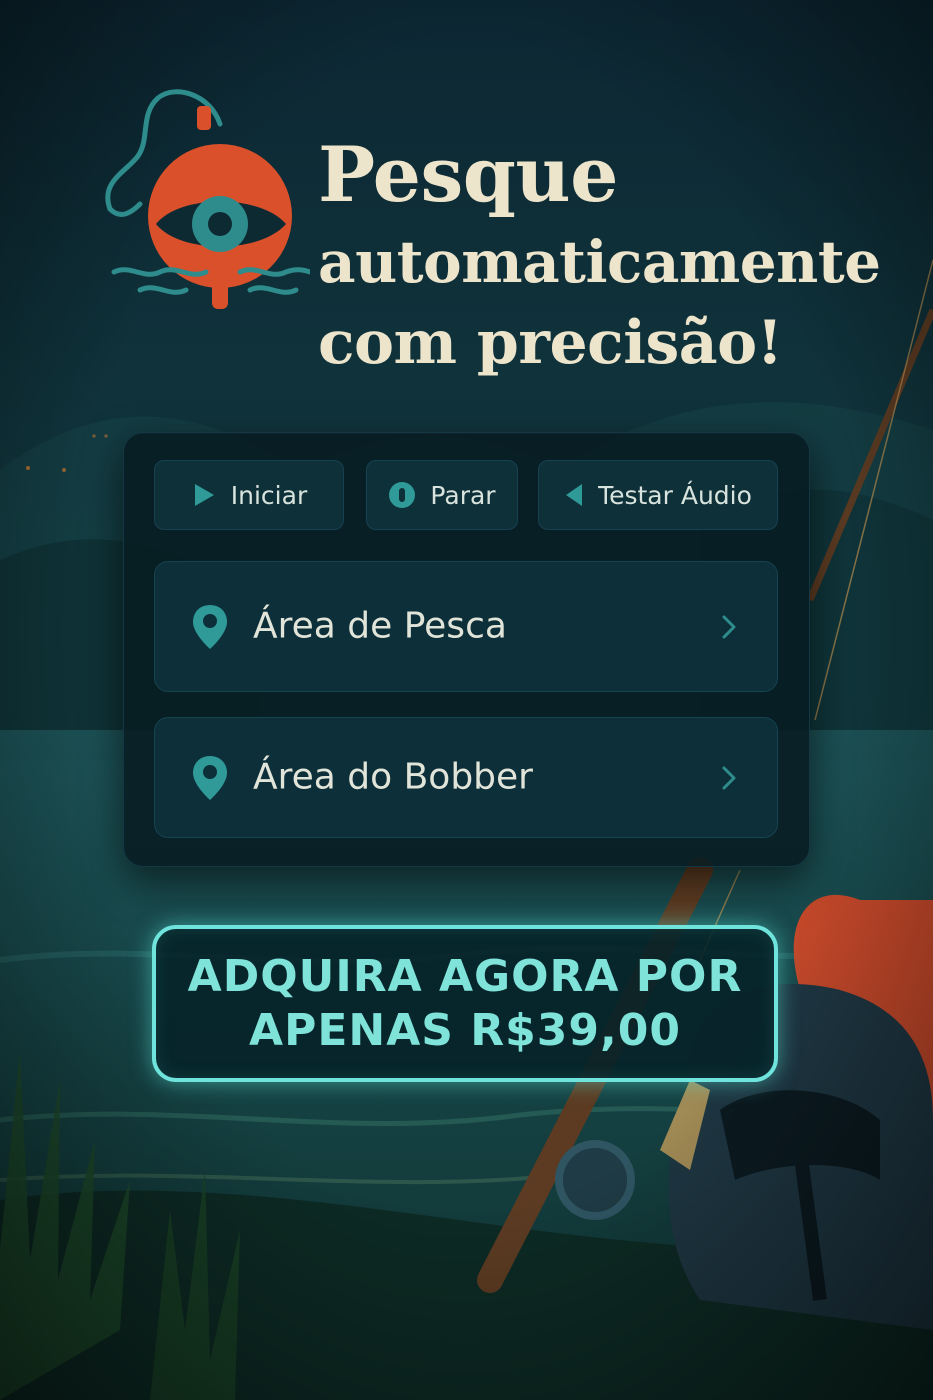 This screenshot has height=1400, width=933. Describe the element at coordinates (463, 495) in the screenshot. I see `stop-button-label: Parar` at that location.